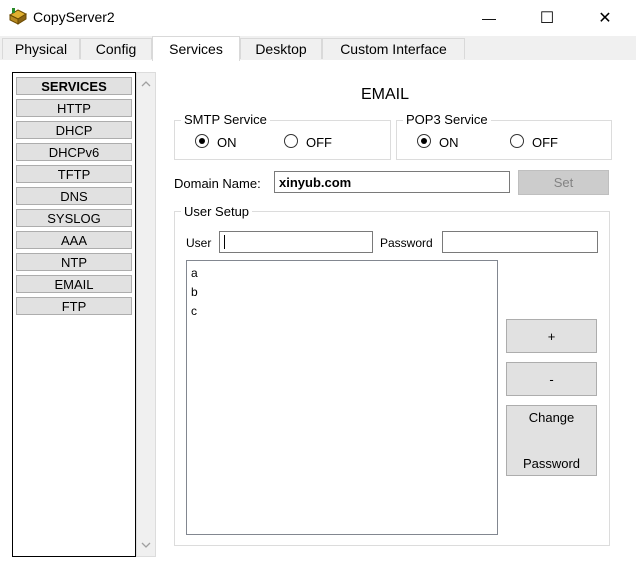 The image size is (636, 572). Describe the element at coordinates (551, 463) in the screenshot. I see `change-password-label-line2: Password` at that location.